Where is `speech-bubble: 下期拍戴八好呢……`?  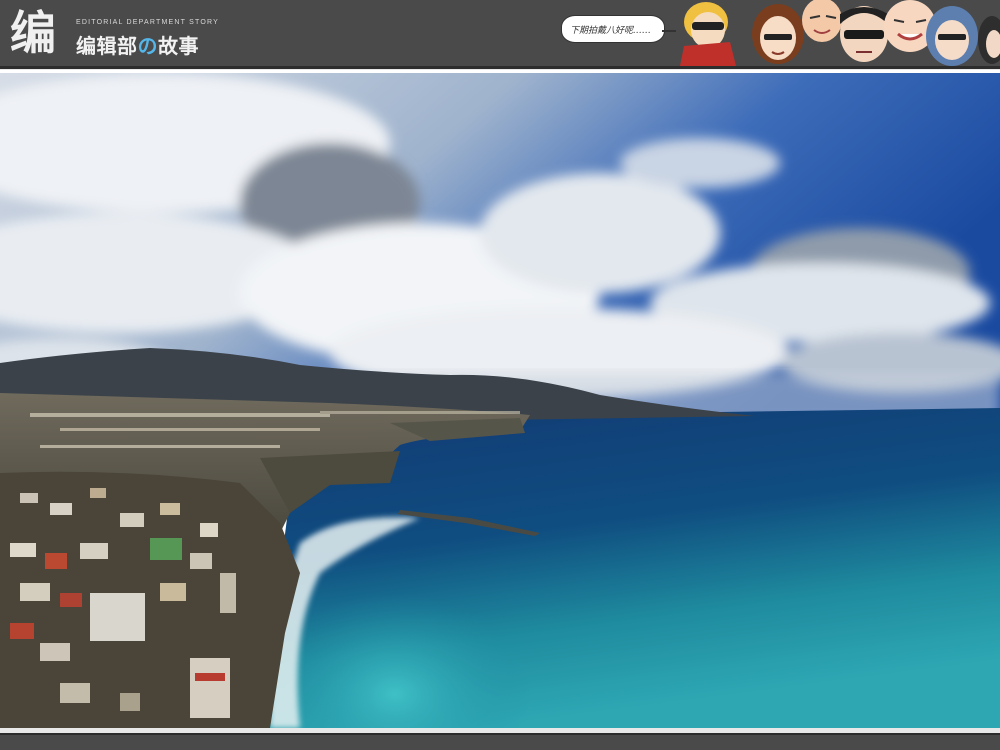
speech-bubble: 下期拍戴八好呢…… is located at coordinates (613, 29).